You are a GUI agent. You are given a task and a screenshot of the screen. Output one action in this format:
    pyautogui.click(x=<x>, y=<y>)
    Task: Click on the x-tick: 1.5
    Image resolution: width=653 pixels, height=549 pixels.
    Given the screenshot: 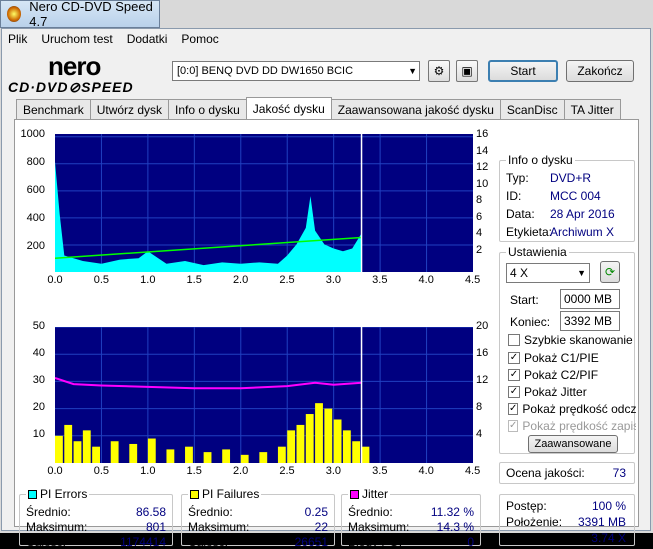 What is the action you would take?
    pyautogui.click(x=194, y=471)
    